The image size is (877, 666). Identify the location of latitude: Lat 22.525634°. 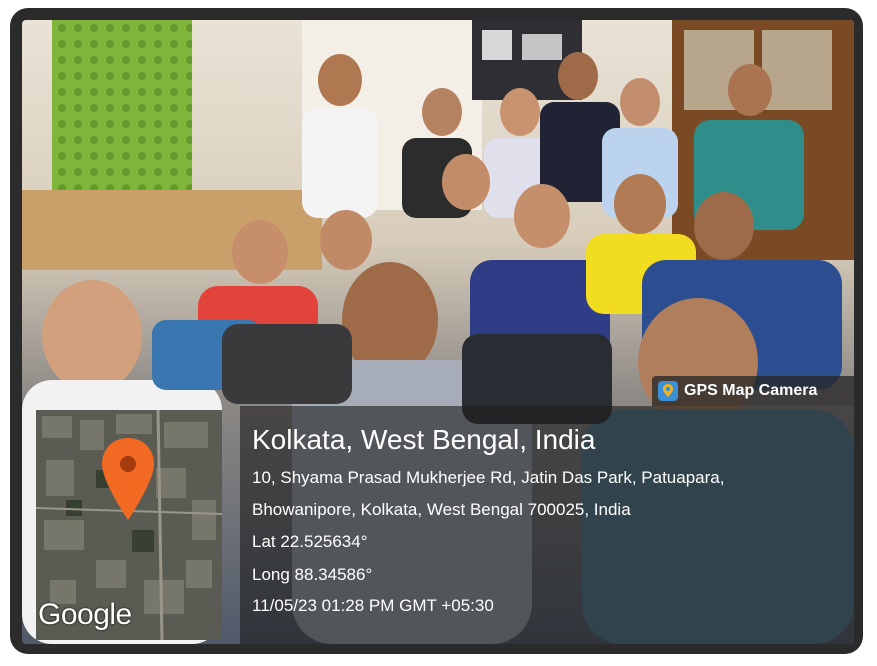
(310, 541).